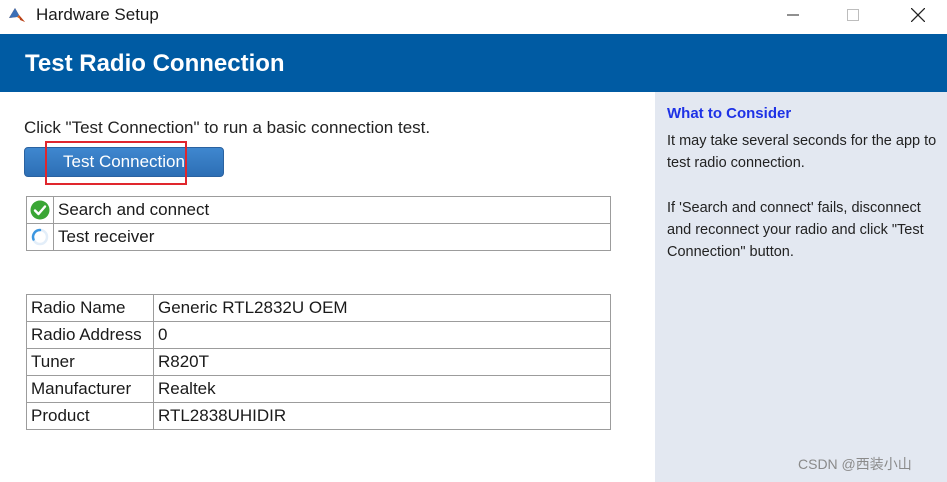  What do you see at coordinates (473, 63) in the screenshot?
I see `page-header: Test Radio Connection` at bounding box center [473, 63].